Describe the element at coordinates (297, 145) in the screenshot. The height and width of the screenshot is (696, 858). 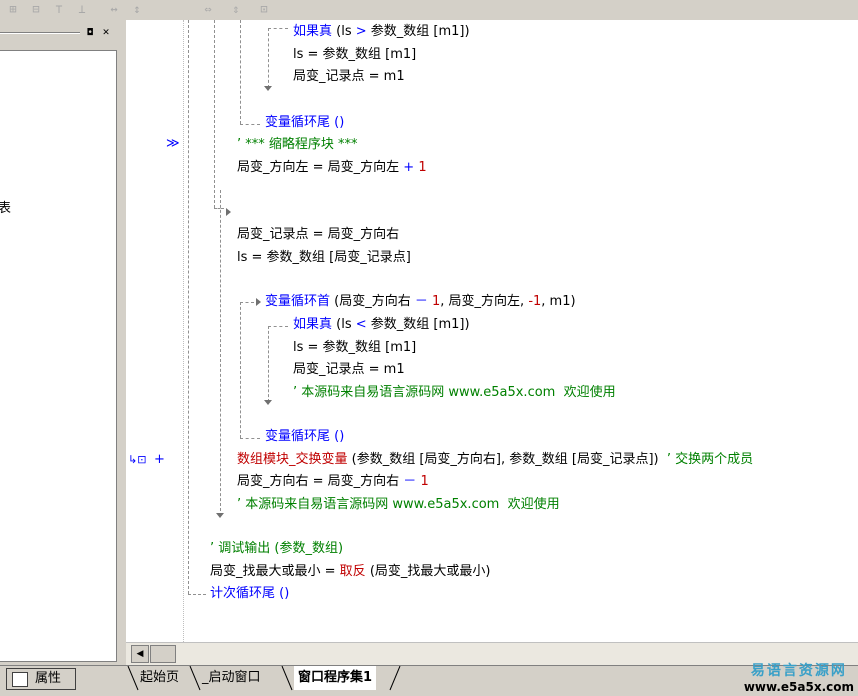
I see `code-line-5: ’ *** 缩略程序块 ***` at that location.